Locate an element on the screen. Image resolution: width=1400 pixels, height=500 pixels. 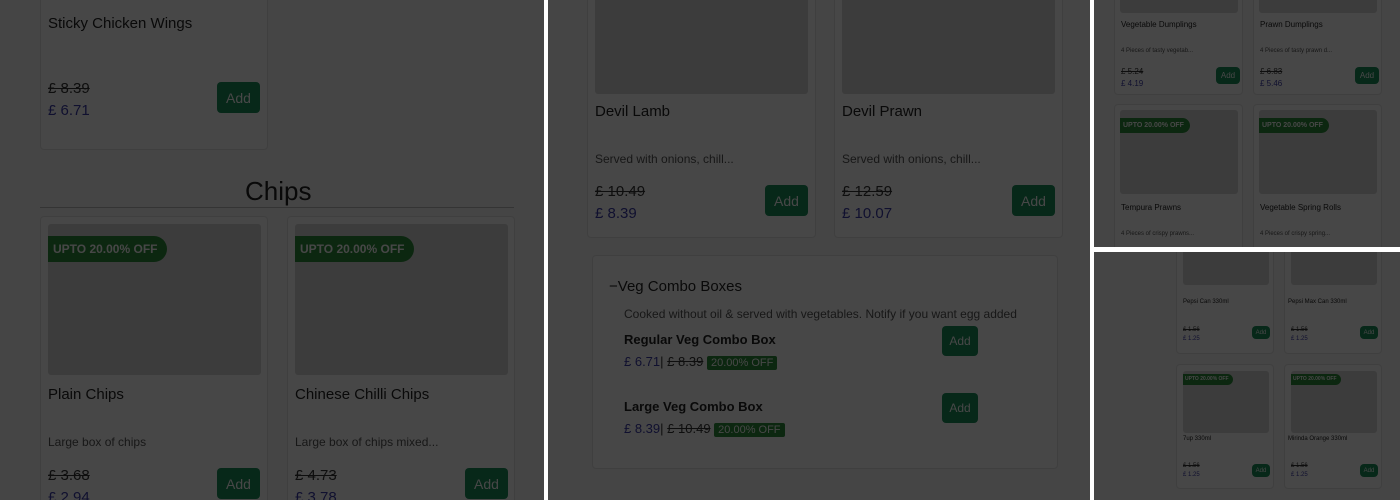
item-new-price: £ 4.19 is located at coordinates (1132, 83).